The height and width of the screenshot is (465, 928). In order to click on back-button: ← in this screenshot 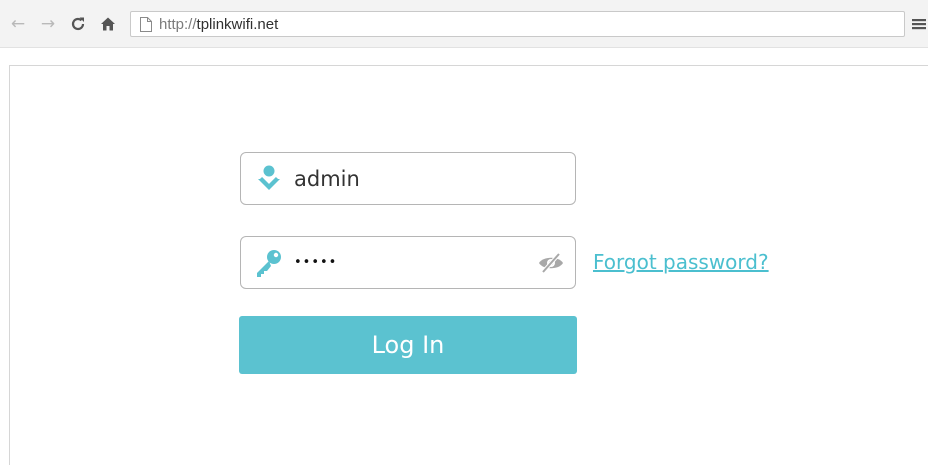, I will do `click(18, 24)`.